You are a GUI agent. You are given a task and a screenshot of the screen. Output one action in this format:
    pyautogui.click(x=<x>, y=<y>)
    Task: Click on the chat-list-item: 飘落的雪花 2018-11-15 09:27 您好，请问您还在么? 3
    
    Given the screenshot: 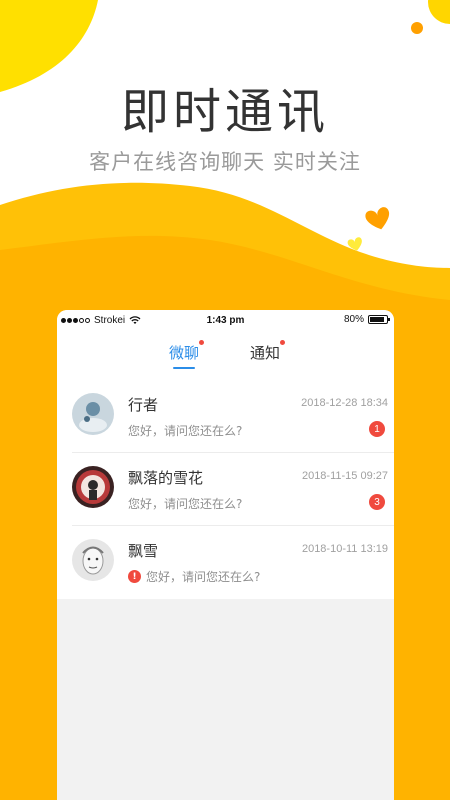 What is the action you would take?
    pyautogui.click(x=233, y=489)
    